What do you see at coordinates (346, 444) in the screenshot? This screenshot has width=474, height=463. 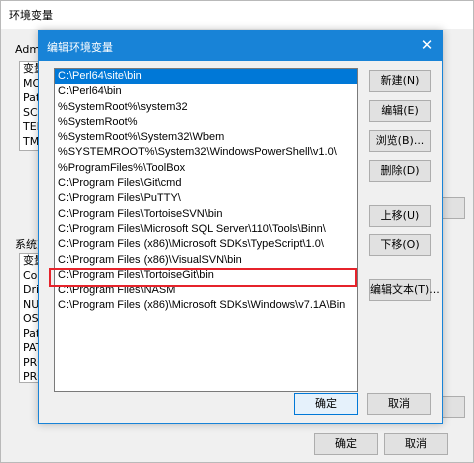 I see `parent-ok-button: 确定` at bounding box center [346, 444].